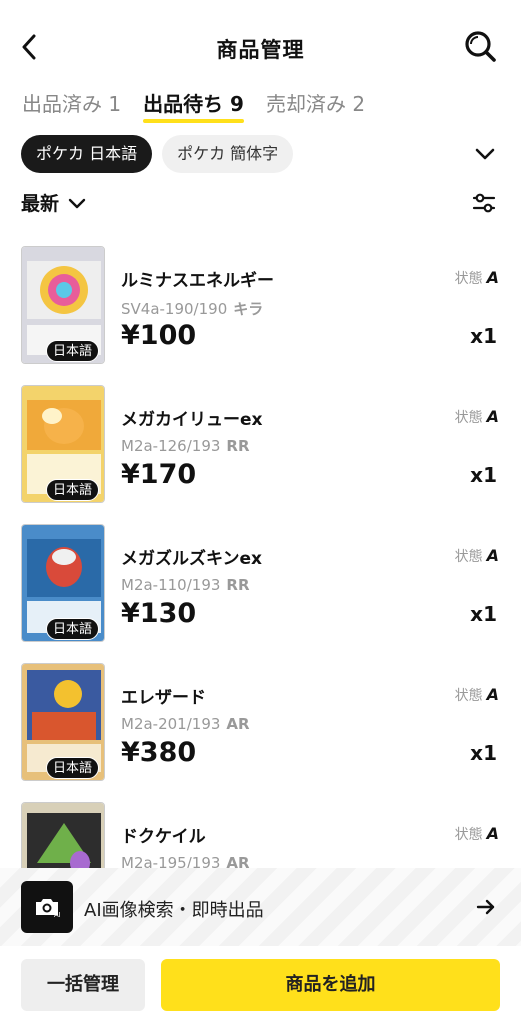 The image size is (521, 1024). What do you see at coordinates (159, 613) in the screenshot?
I see `item-price: ¥130` at bounding box center [159, 613].